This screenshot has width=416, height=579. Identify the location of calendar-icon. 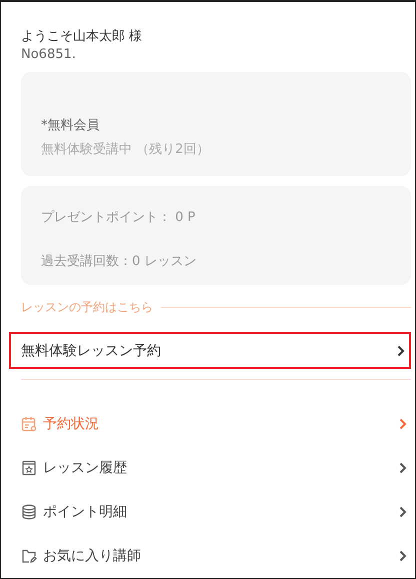
(29, 424).